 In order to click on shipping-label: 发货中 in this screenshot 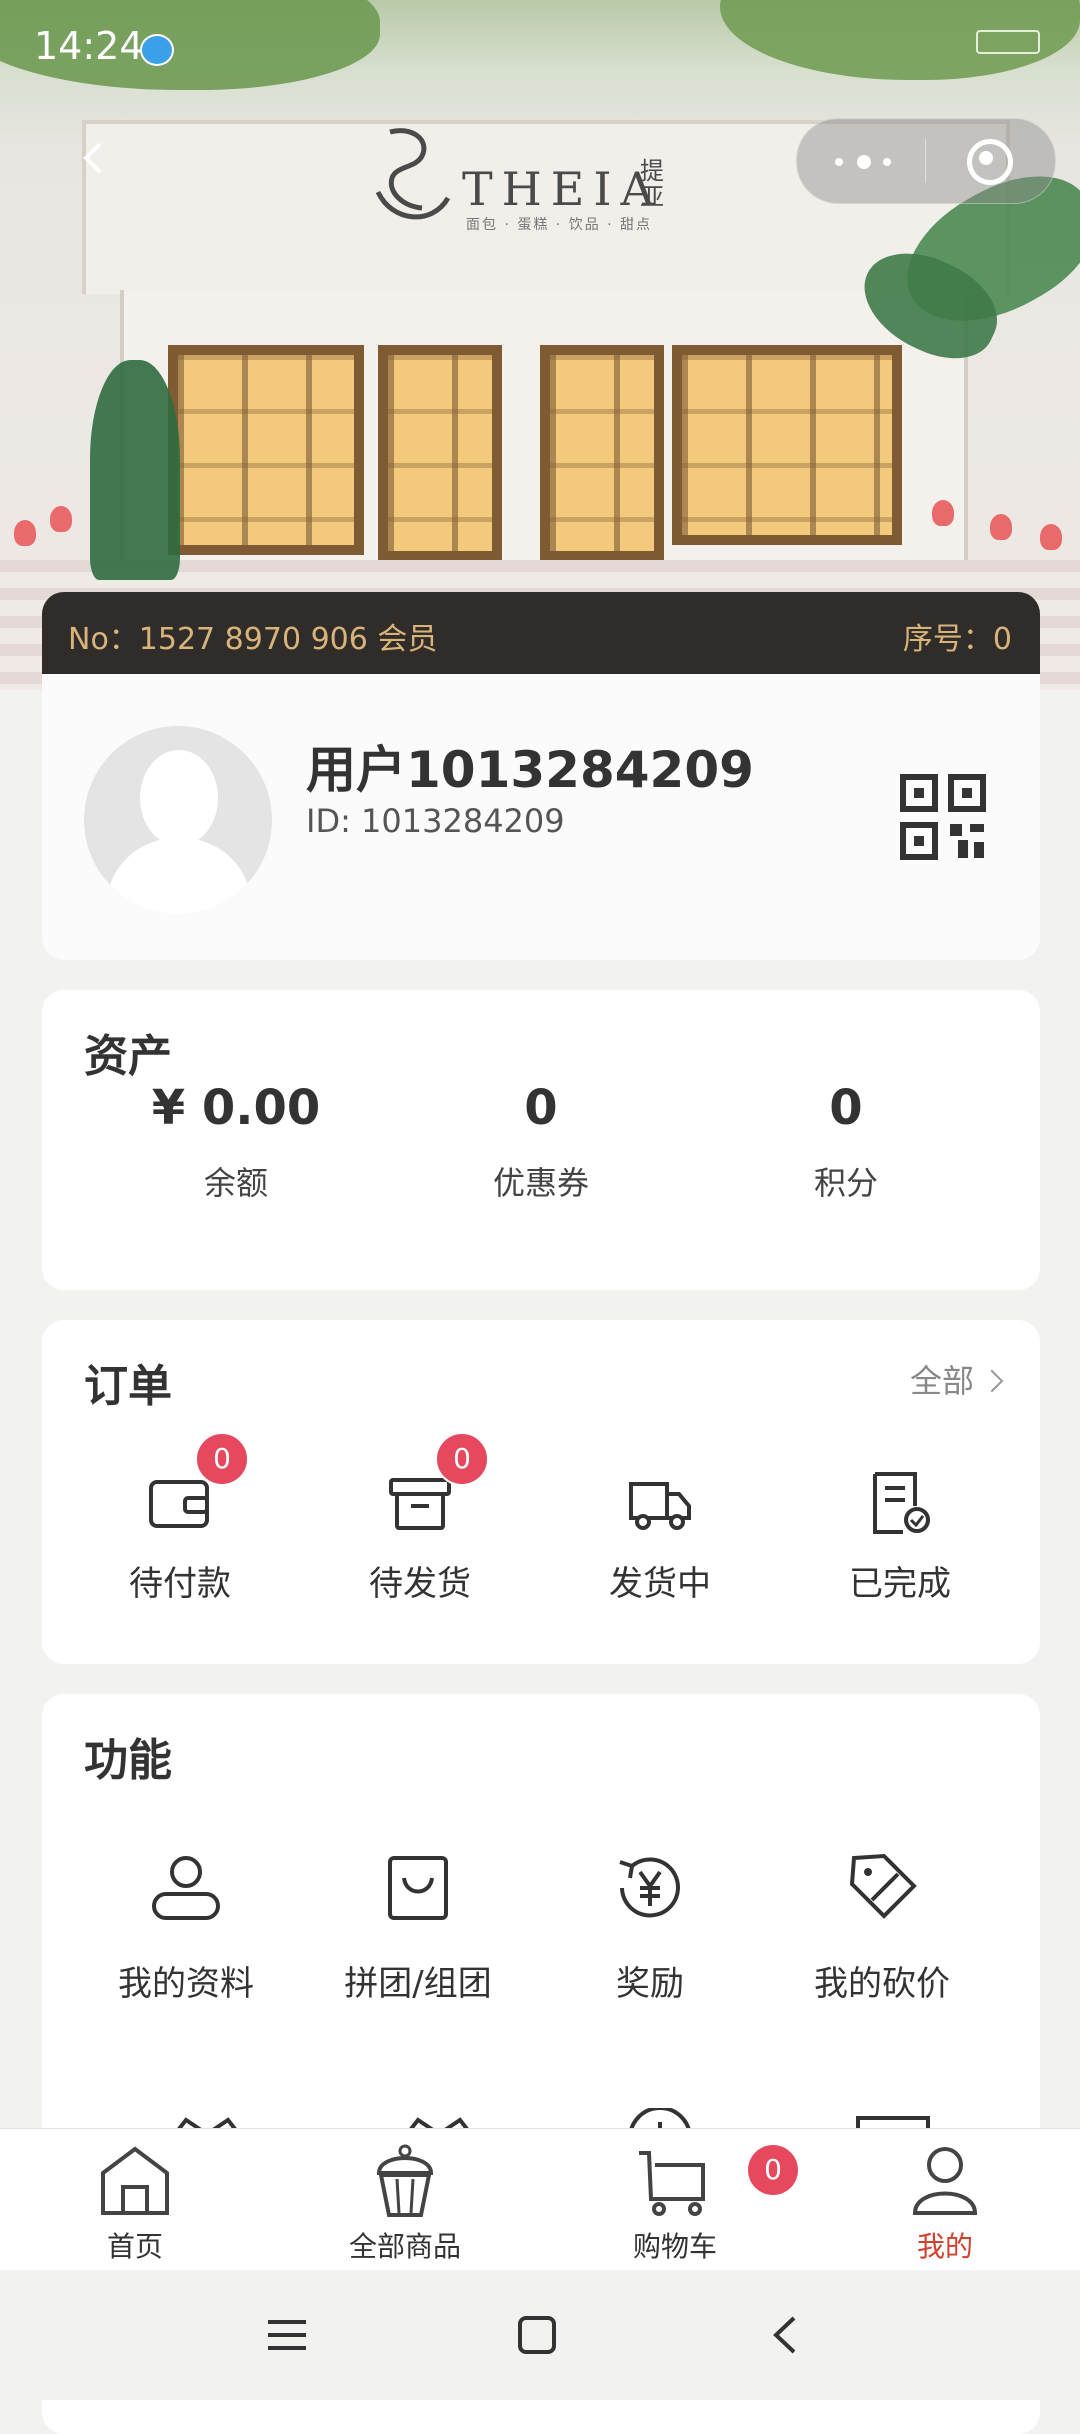, I will do `click(660, 1584)`.